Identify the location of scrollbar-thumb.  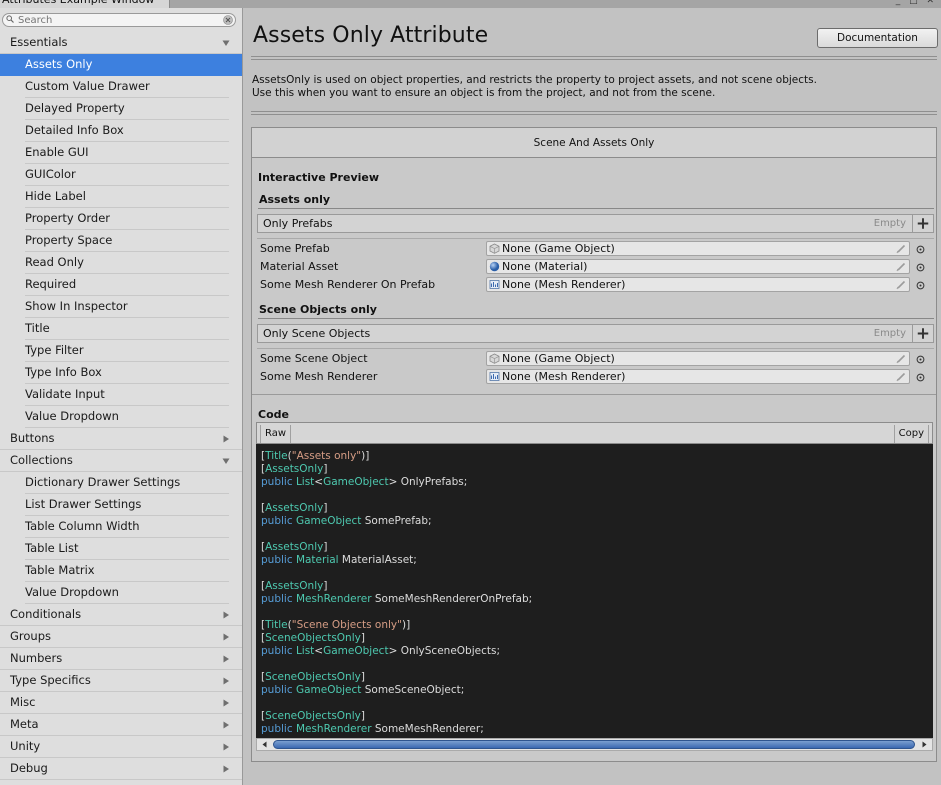
(594, 744).